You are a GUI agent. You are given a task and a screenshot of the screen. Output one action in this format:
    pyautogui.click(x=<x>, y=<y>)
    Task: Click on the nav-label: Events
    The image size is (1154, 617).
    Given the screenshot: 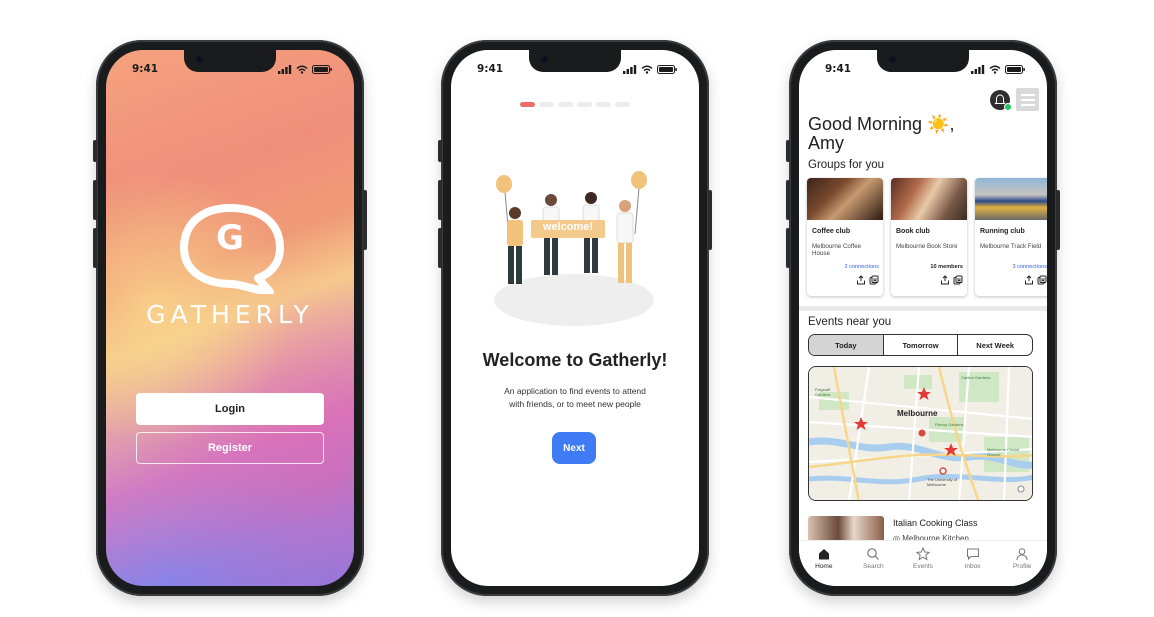 What is the action you would take?
    pyautogui.click(x=923, y=566)
    